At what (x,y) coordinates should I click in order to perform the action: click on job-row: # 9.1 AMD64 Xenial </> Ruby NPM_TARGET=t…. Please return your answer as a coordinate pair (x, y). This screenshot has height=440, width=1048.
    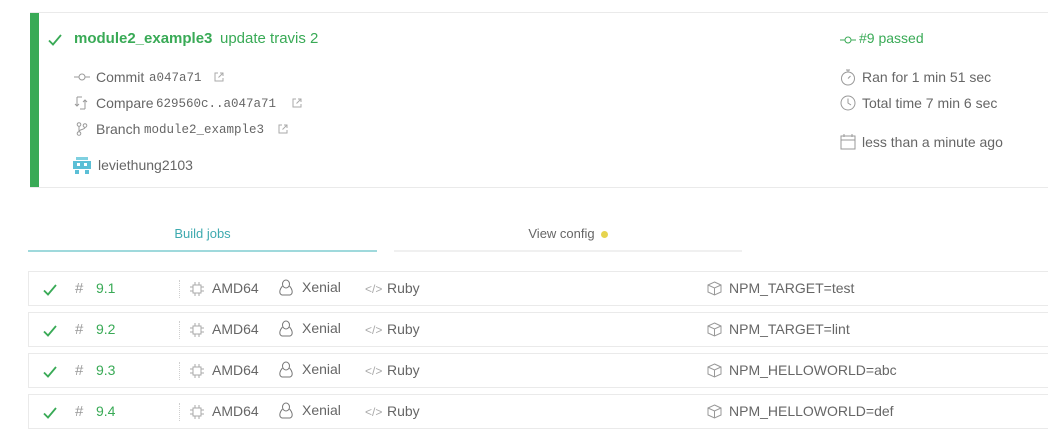
    Looking at the image, I should click on (538, 288).